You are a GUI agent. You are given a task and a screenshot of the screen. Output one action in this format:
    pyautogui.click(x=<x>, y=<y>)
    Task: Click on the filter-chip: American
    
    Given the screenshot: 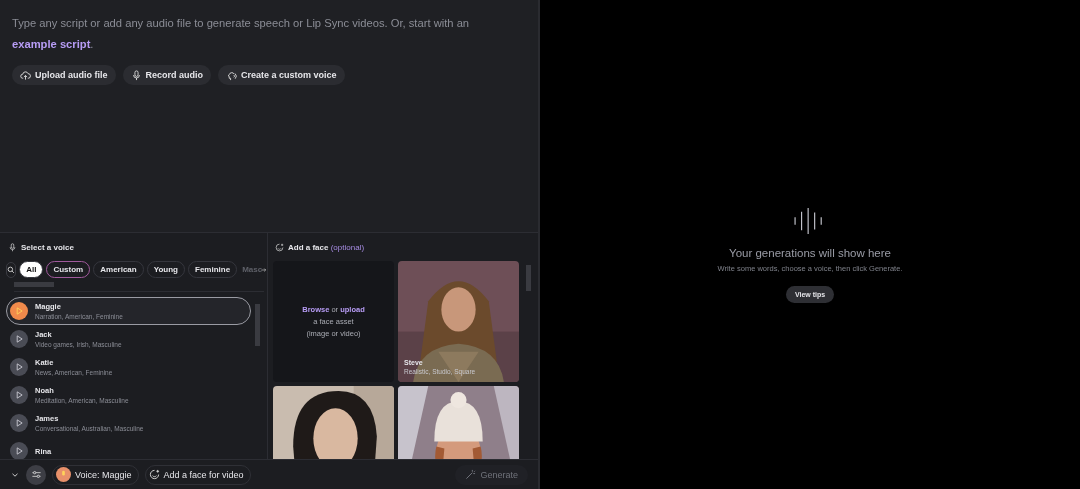 What is the action you would take?
    pyautogui.click(x=118, y=269)
    